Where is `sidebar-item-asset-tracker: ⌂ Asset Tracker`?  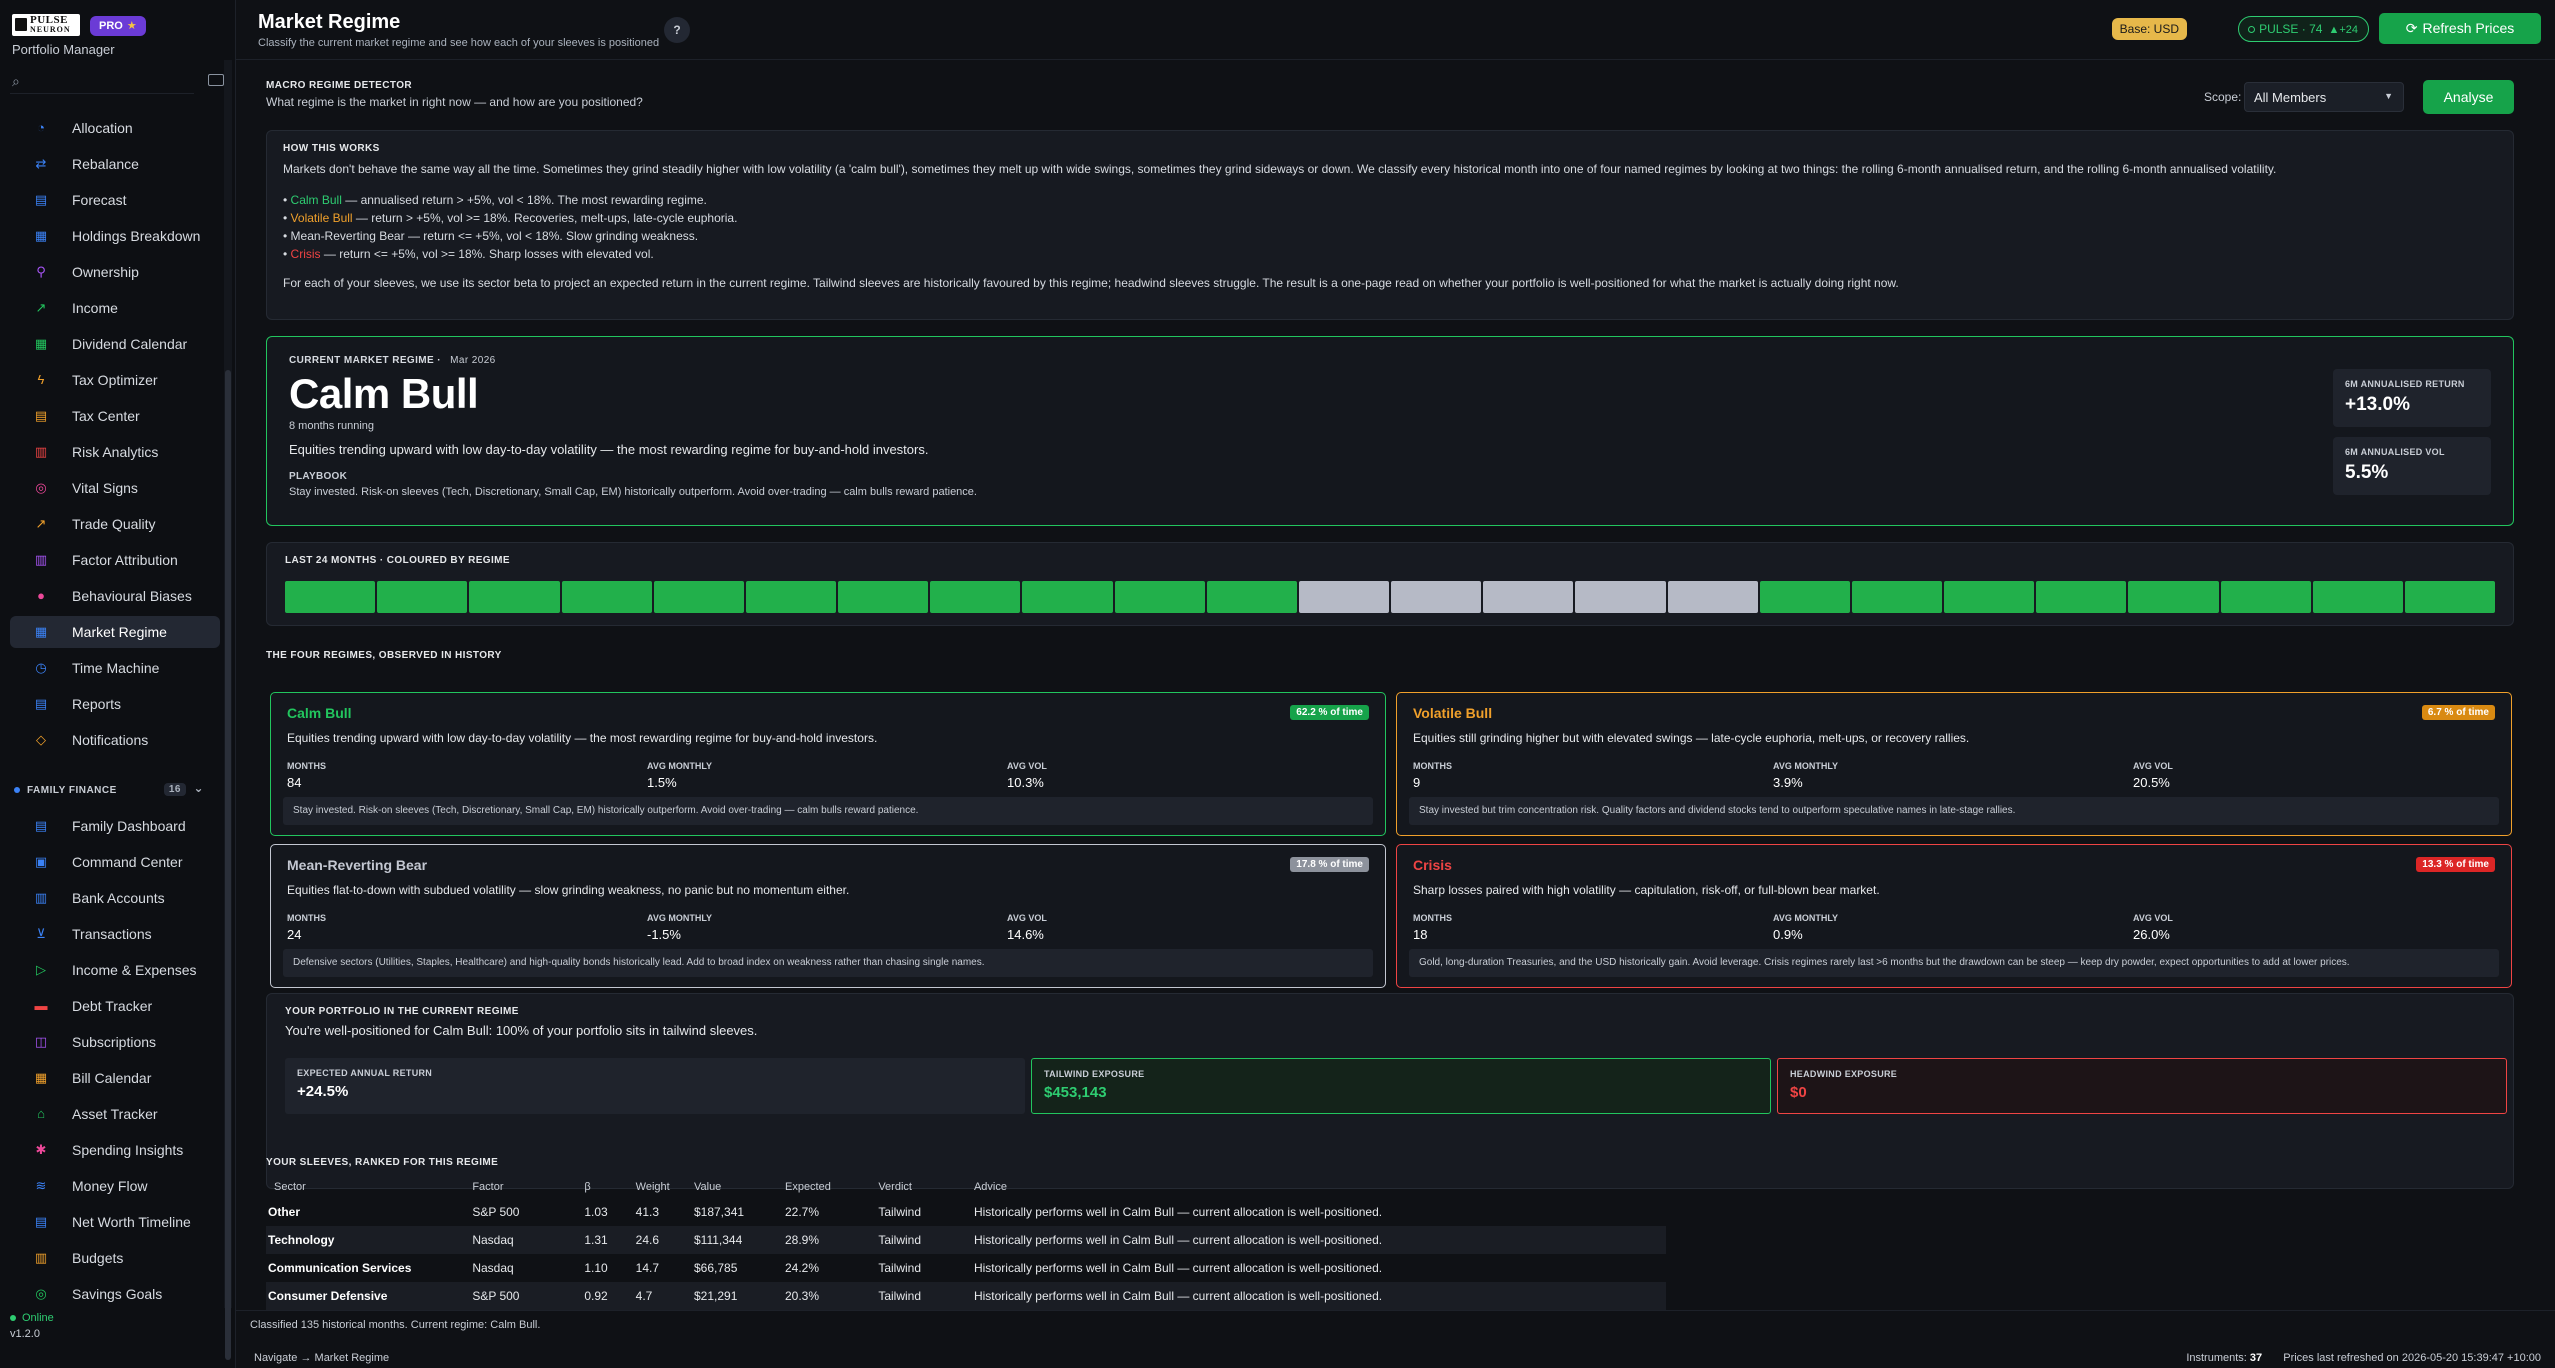 sidebar-item-asset-tracker: ⌂ Asset Tracker is located at coordinates (115, 1114).